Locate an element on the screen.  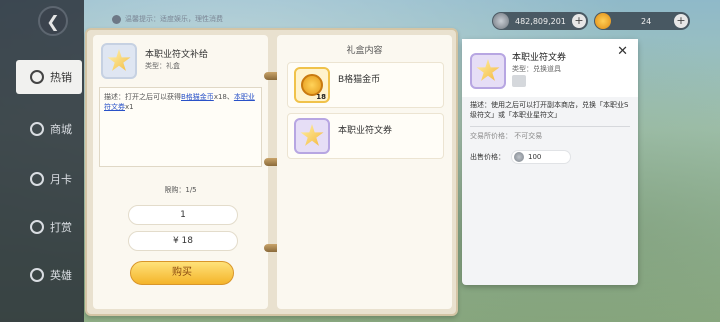
desc-text: x18、 is located at coordinates (223, 97).